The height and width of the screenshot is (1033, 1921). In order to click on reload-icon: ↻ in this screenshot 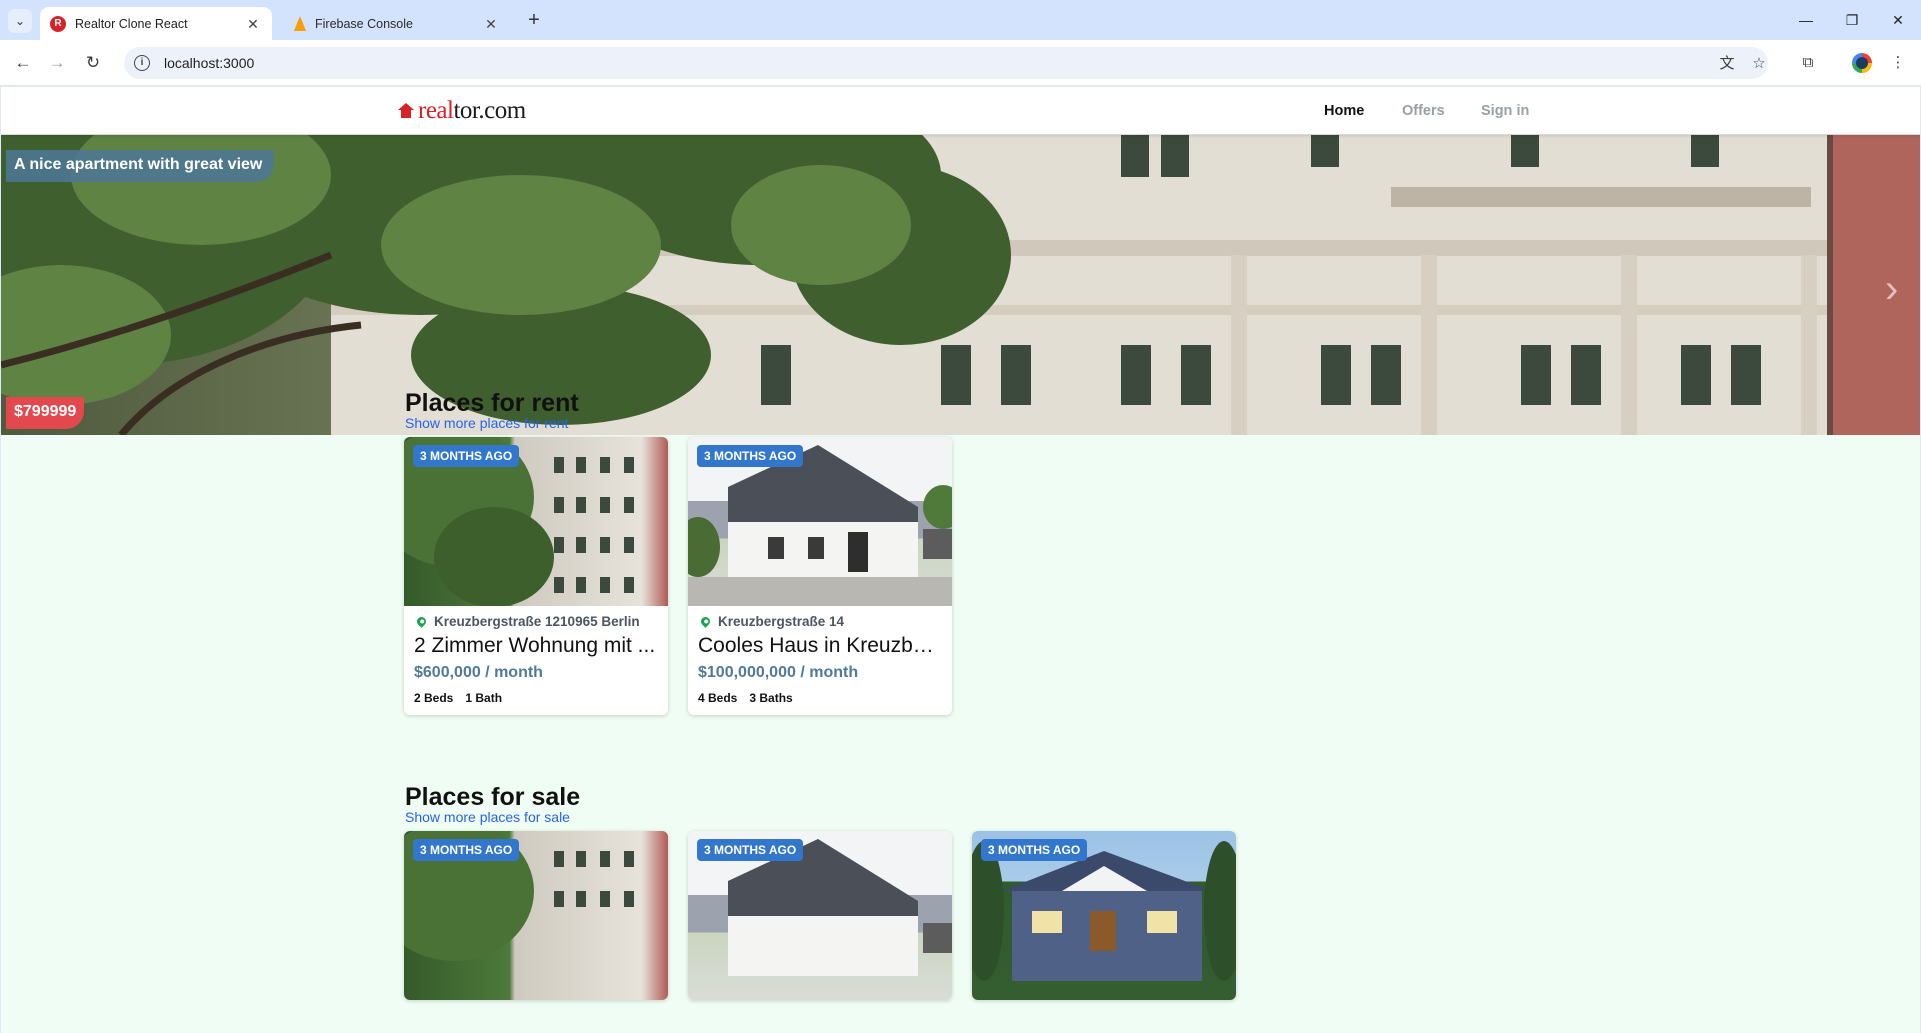, I will do `click(93, 63)`.